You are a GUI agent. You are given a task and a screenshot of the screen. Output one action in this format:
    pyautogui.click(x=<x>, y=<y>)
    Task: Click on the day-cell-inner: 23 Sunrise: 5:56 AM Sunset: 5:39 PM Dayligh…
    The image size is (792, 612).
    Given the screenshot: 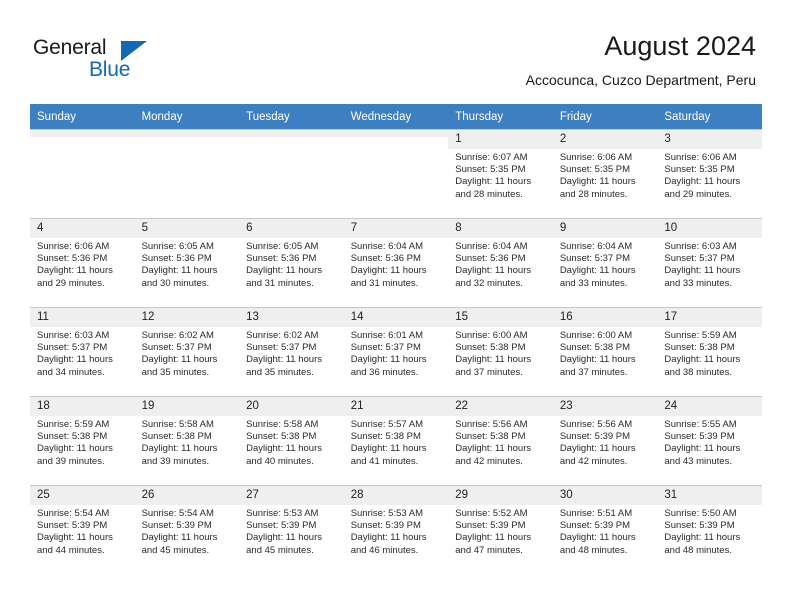 What is the action you would take?
    pyautogui.click(x=605, y=441)
    